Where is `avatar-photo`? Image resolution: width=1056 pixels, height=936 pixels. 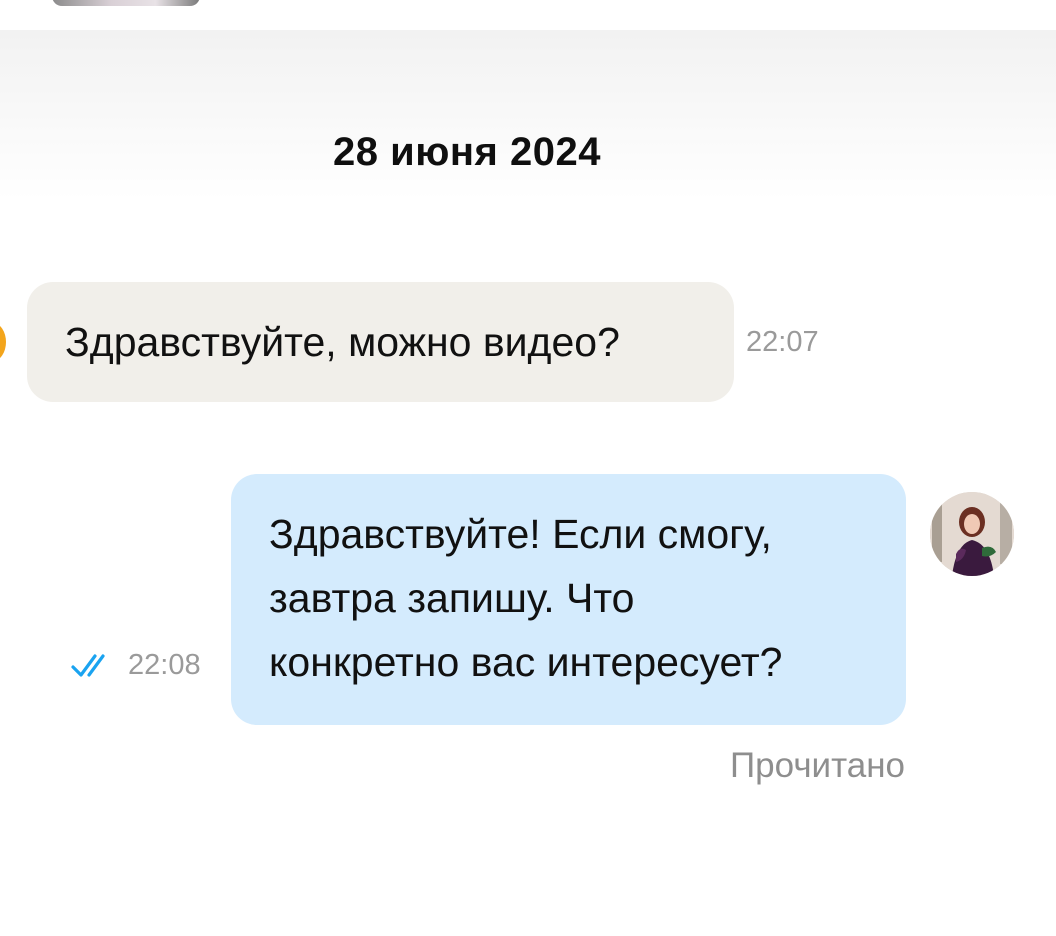
avatar-photo is located at coordinates (972, 534).